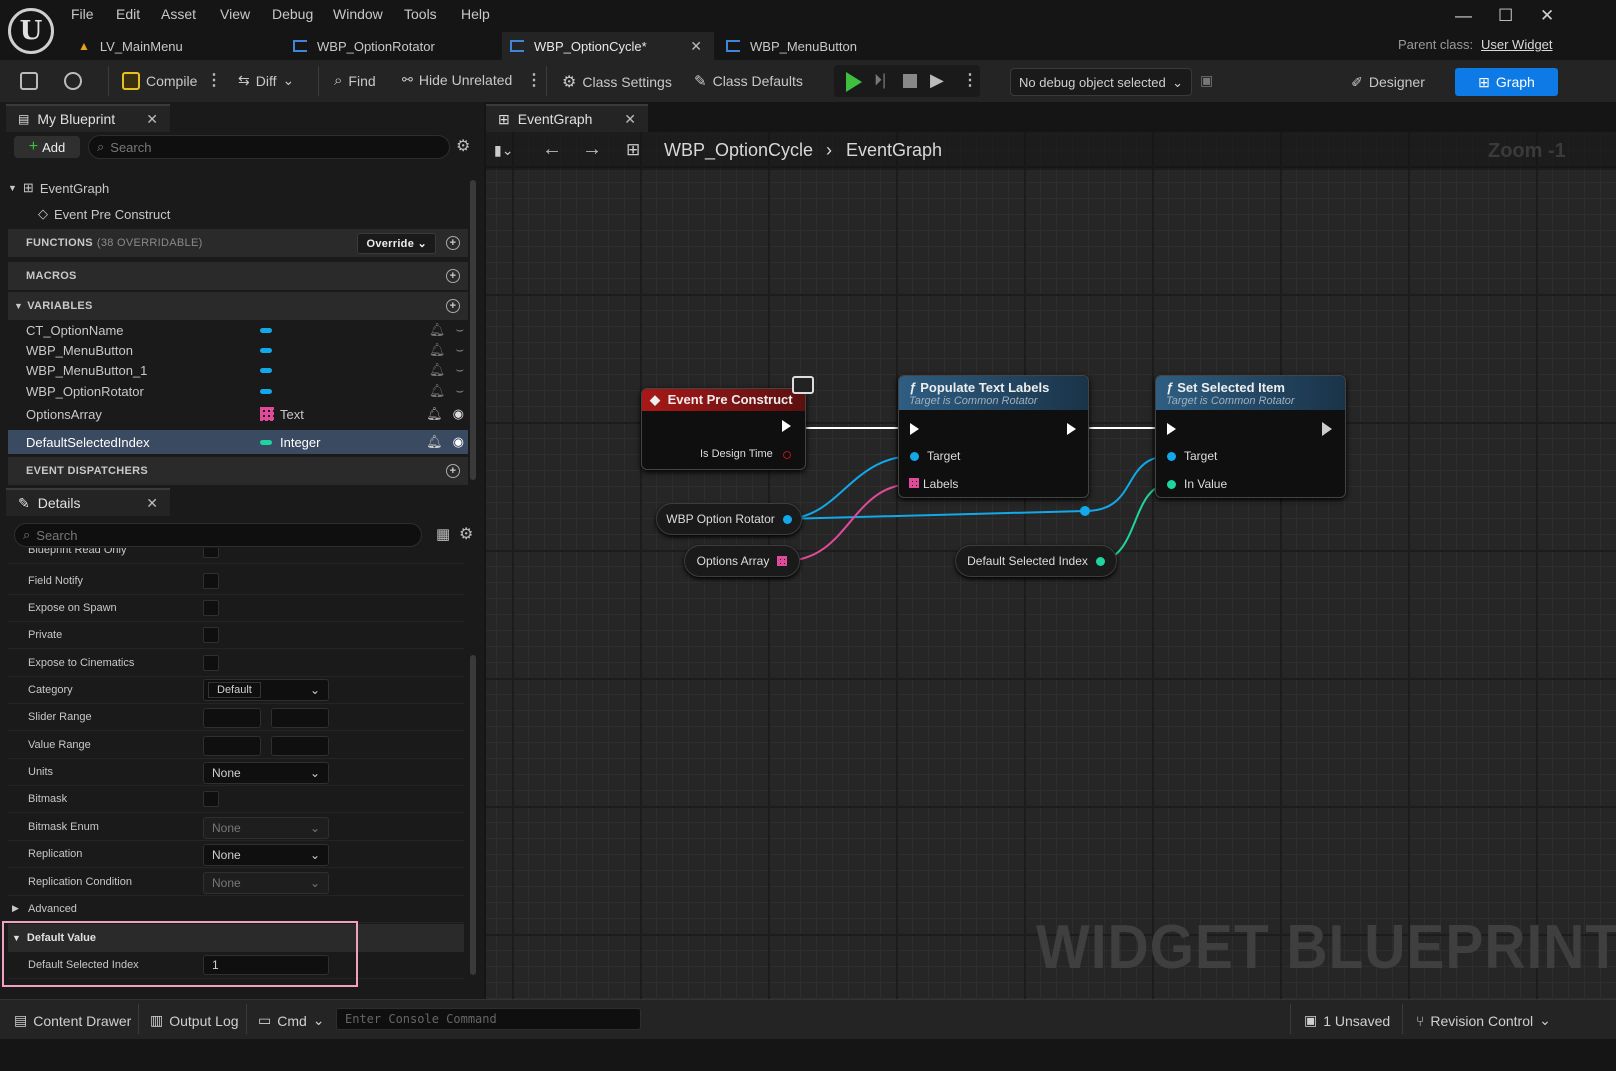  What do you see at coordinates (723, 429) in the screenshot?
I see `event-pre-construct-node: ◆ Event Pre Construct Is Design Time` at bounding box center [723, 429].